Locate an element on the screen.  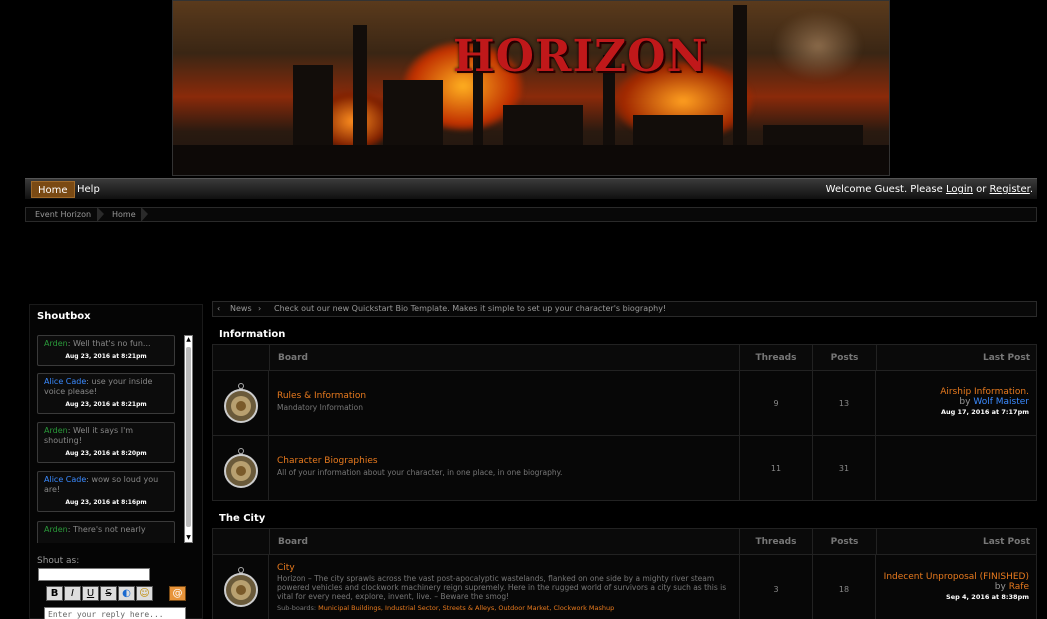
category-title-the-city: The City is located at coordinates (242, 518).